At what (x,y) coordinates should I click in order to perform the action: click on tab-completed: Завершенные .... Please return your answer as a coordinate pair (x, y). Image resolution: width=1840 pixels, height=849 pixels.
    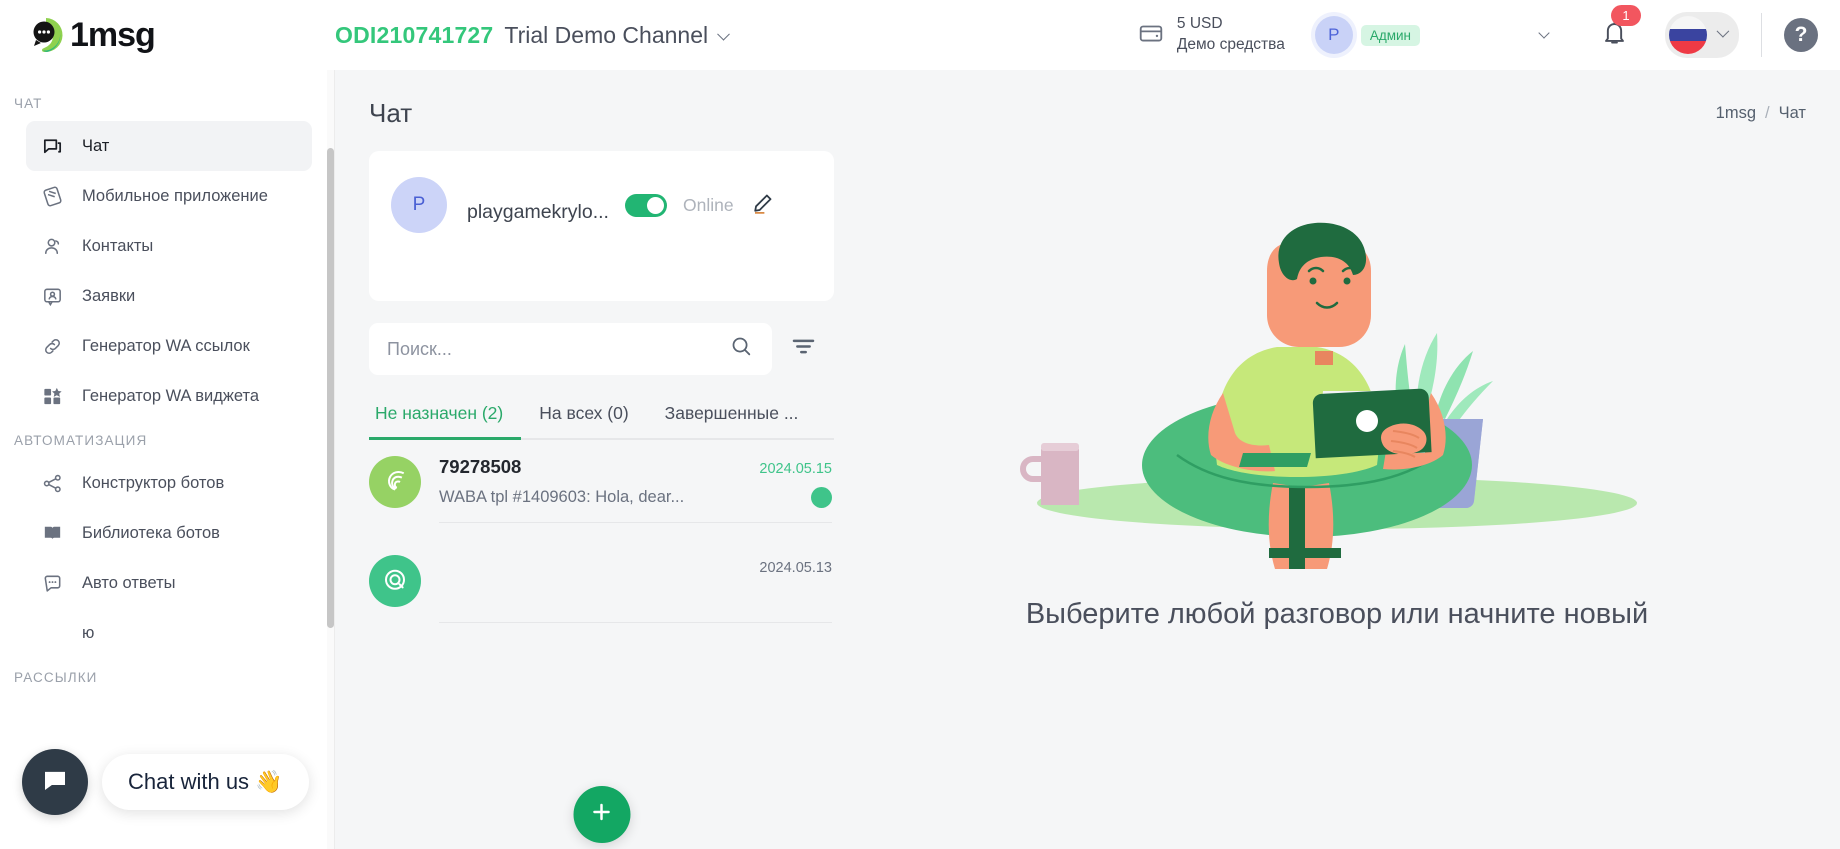
    Looking at the image, I should click on (732, 414).